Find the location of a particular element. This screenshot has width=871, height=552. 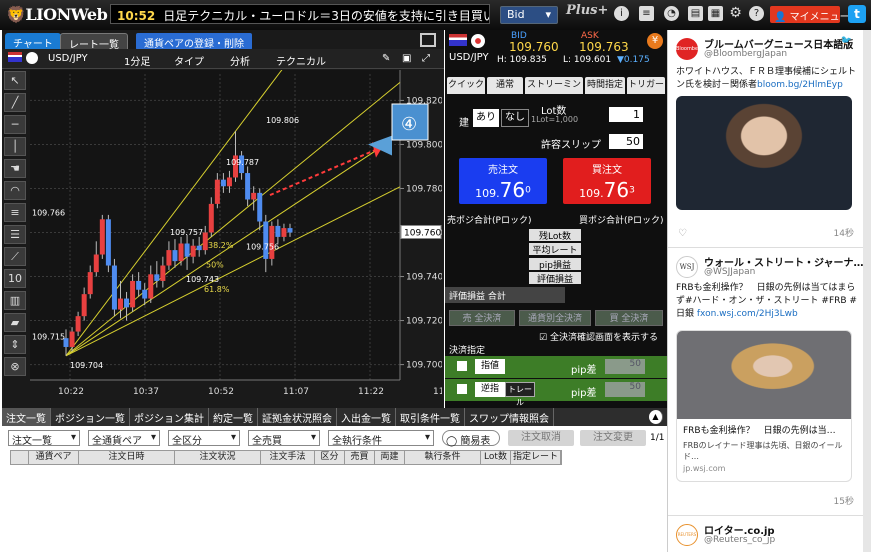

limit-pip-input: 50 is located at coordinates (625, 366).